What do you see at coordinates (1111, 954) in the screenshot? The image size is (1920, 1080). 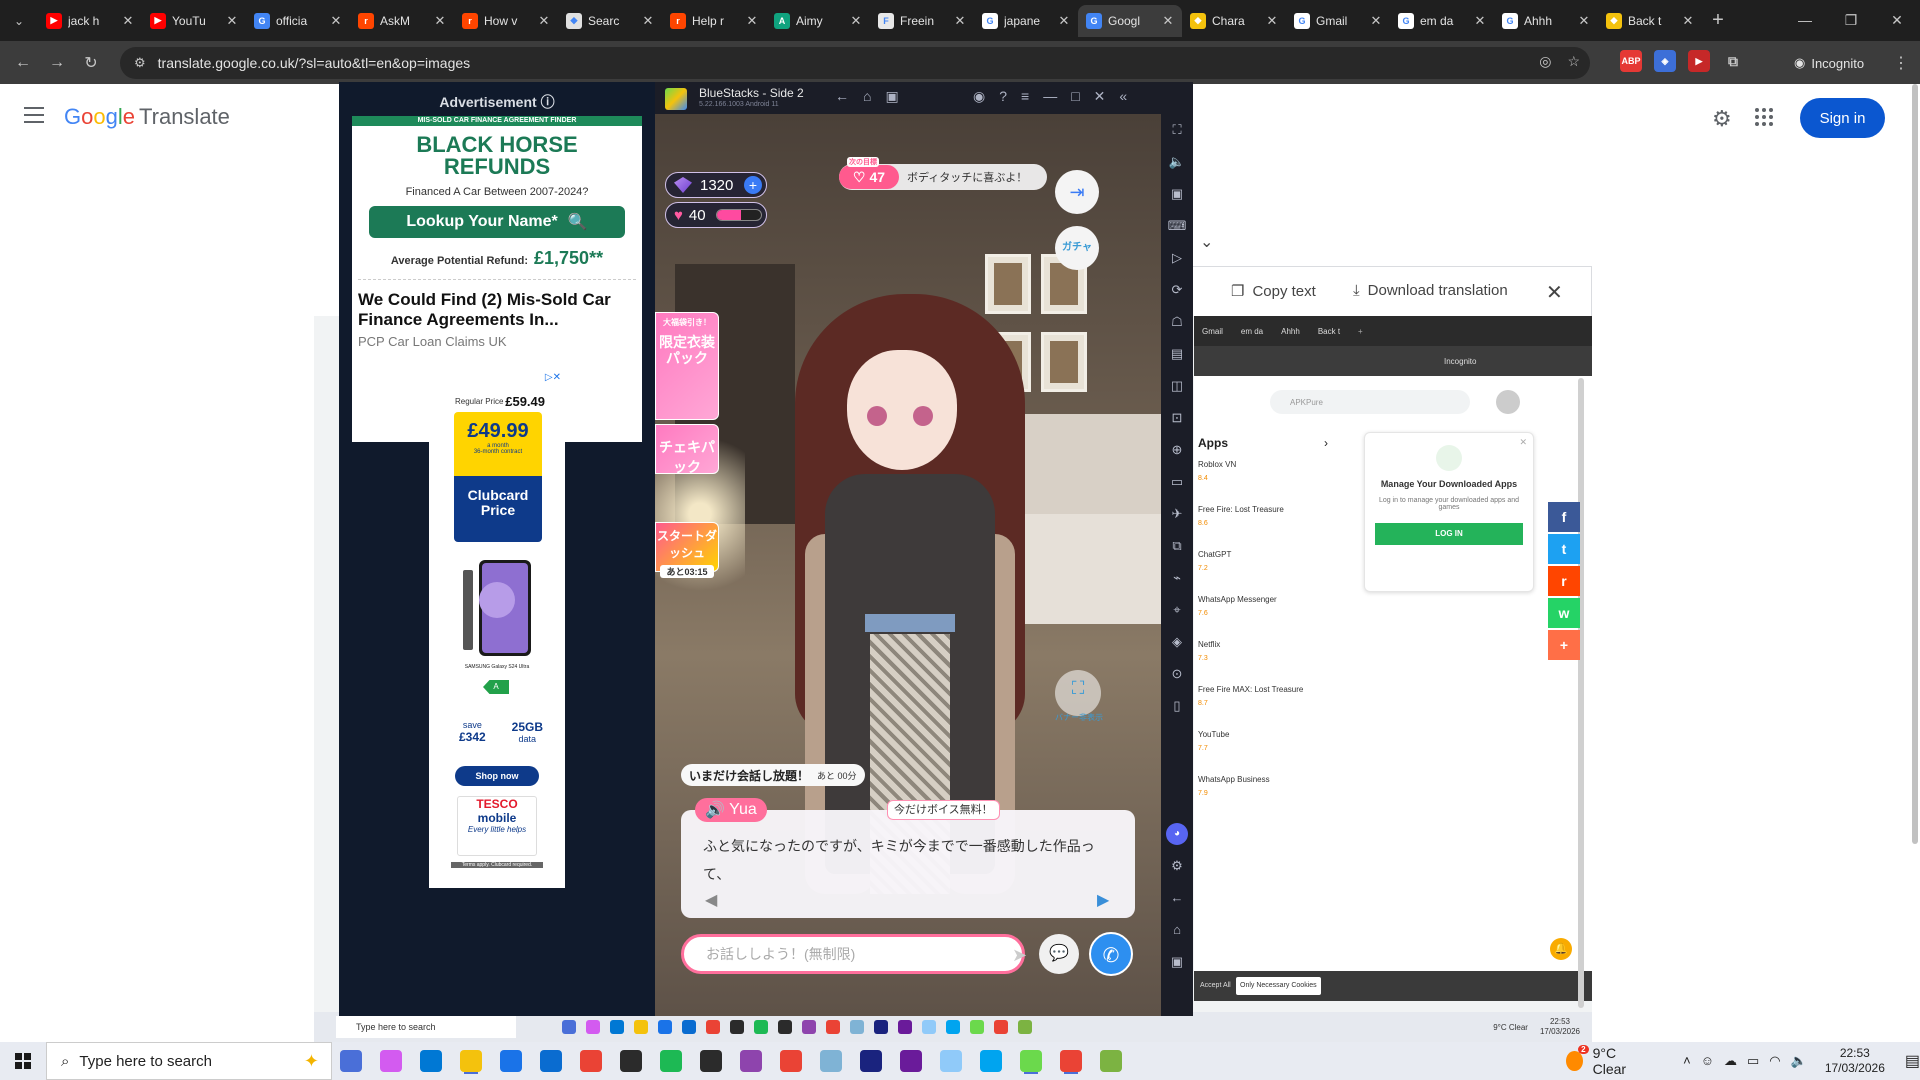 I see `call-button: ✆` at bounding box center [1111, 954].